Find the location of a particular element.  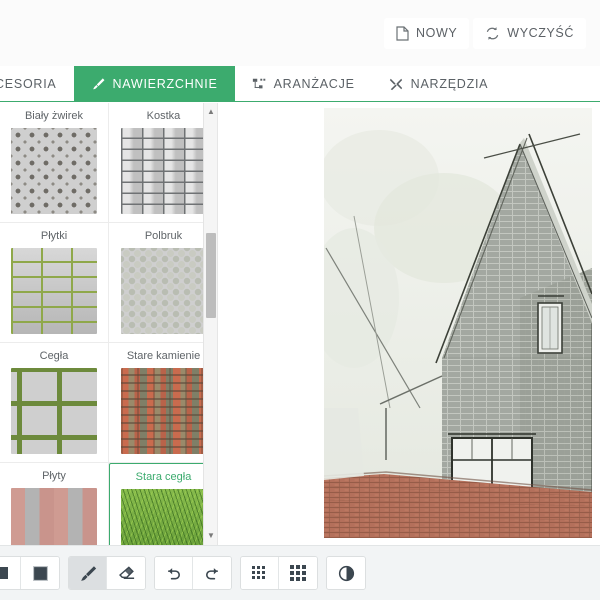

tab-akcesoria: CESORIA is located at coordinates (37, 83).